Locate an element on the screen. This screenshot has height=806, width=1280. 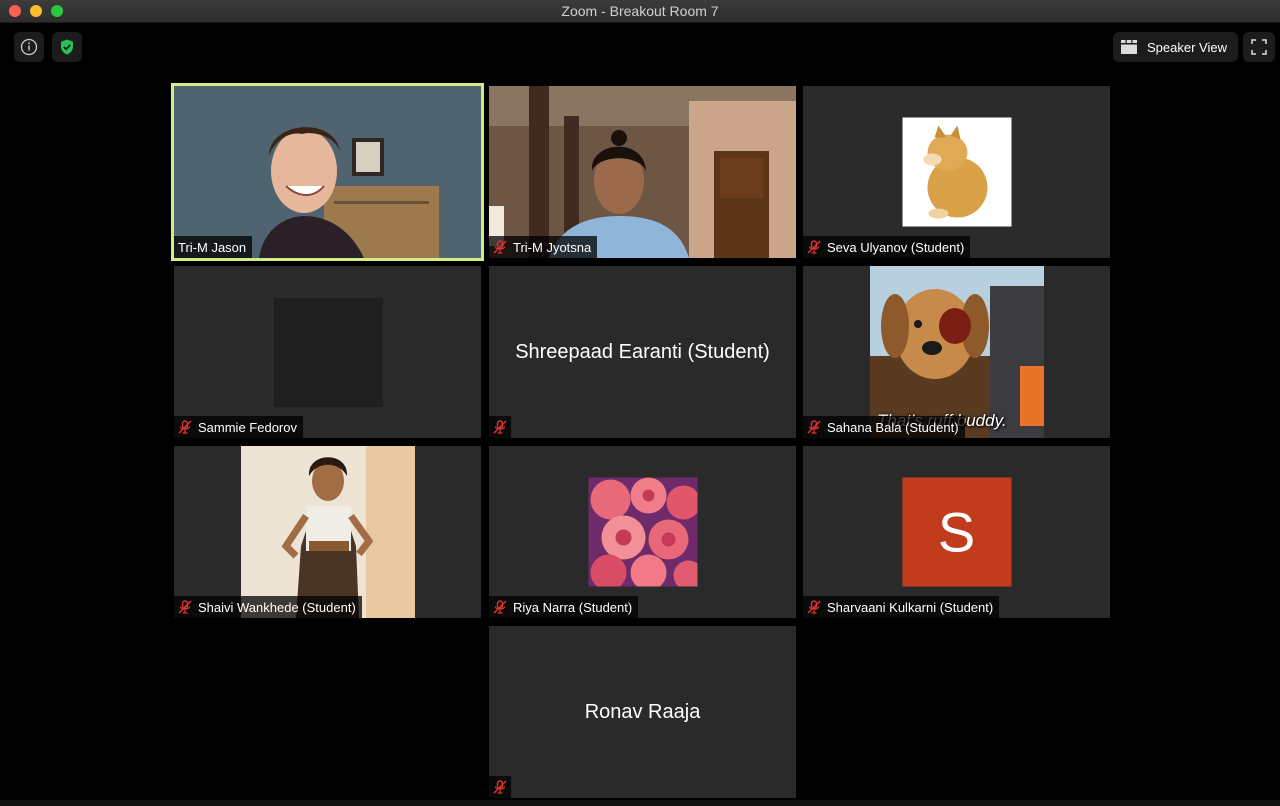
participant-name-bar: Sahana Bala (Student) is located at coordinates (884, 427).